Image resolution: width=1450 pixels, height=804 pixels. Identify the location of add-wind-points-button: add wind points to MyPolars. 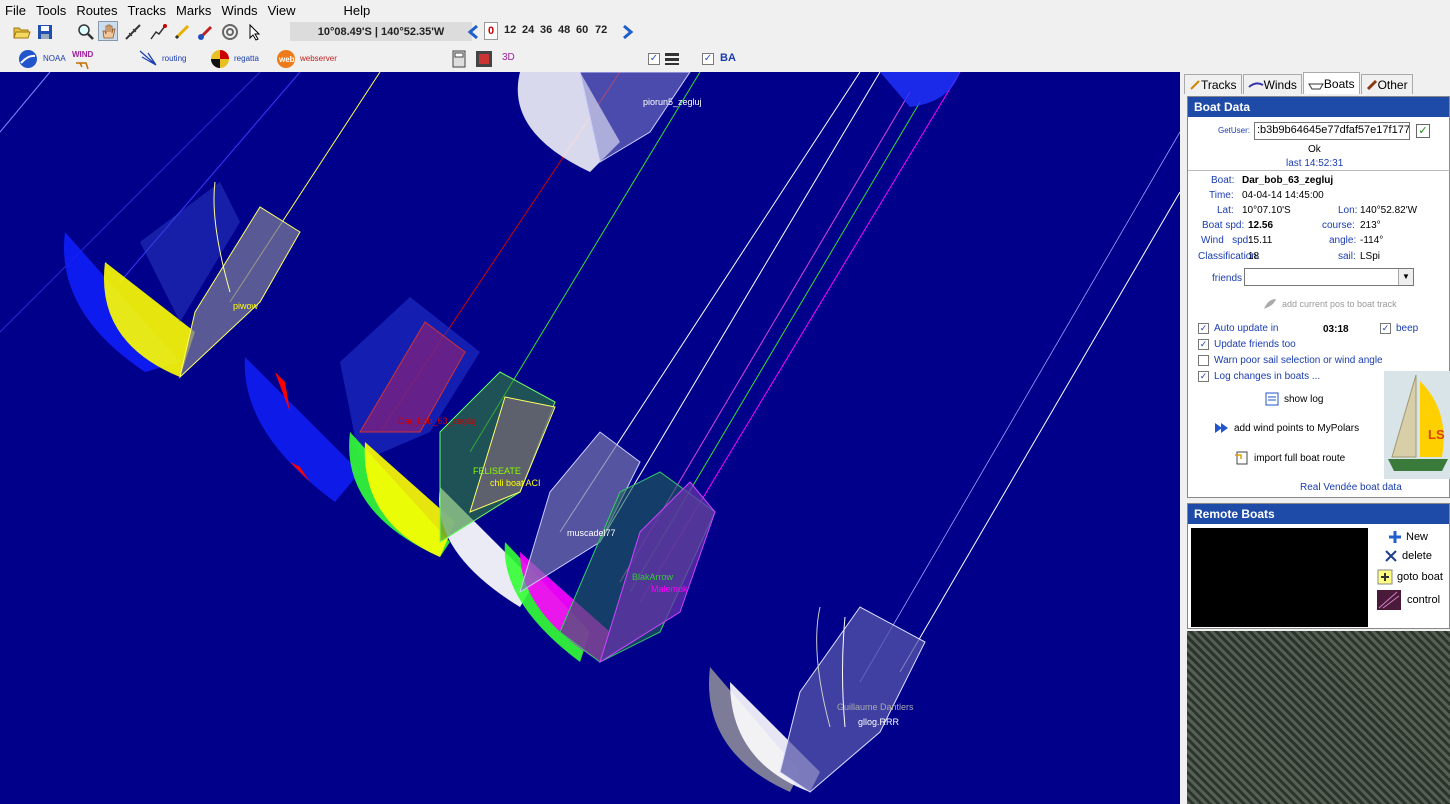
(1286, 428).